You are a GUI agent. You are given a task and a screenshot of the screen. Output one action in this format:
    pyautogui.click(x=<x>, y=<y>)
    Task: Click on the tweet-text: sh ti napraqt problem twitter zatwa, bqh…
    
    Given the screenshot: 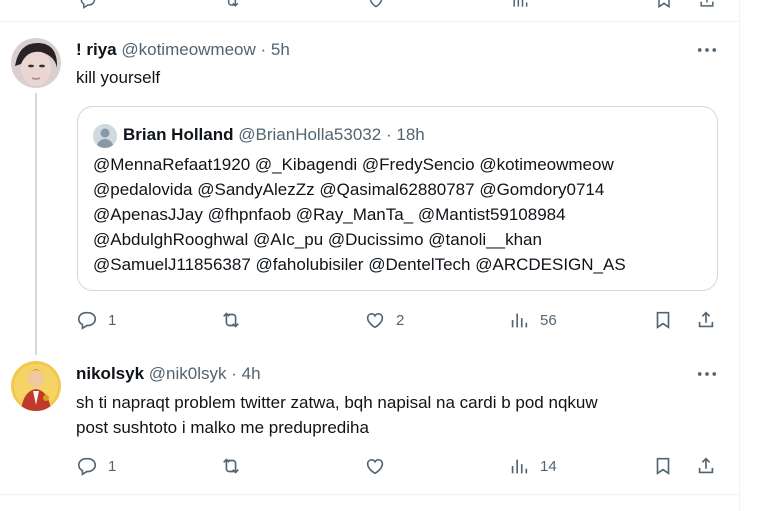 What is the action you would take?
    pyautogui.click(x=396, y=415)
    